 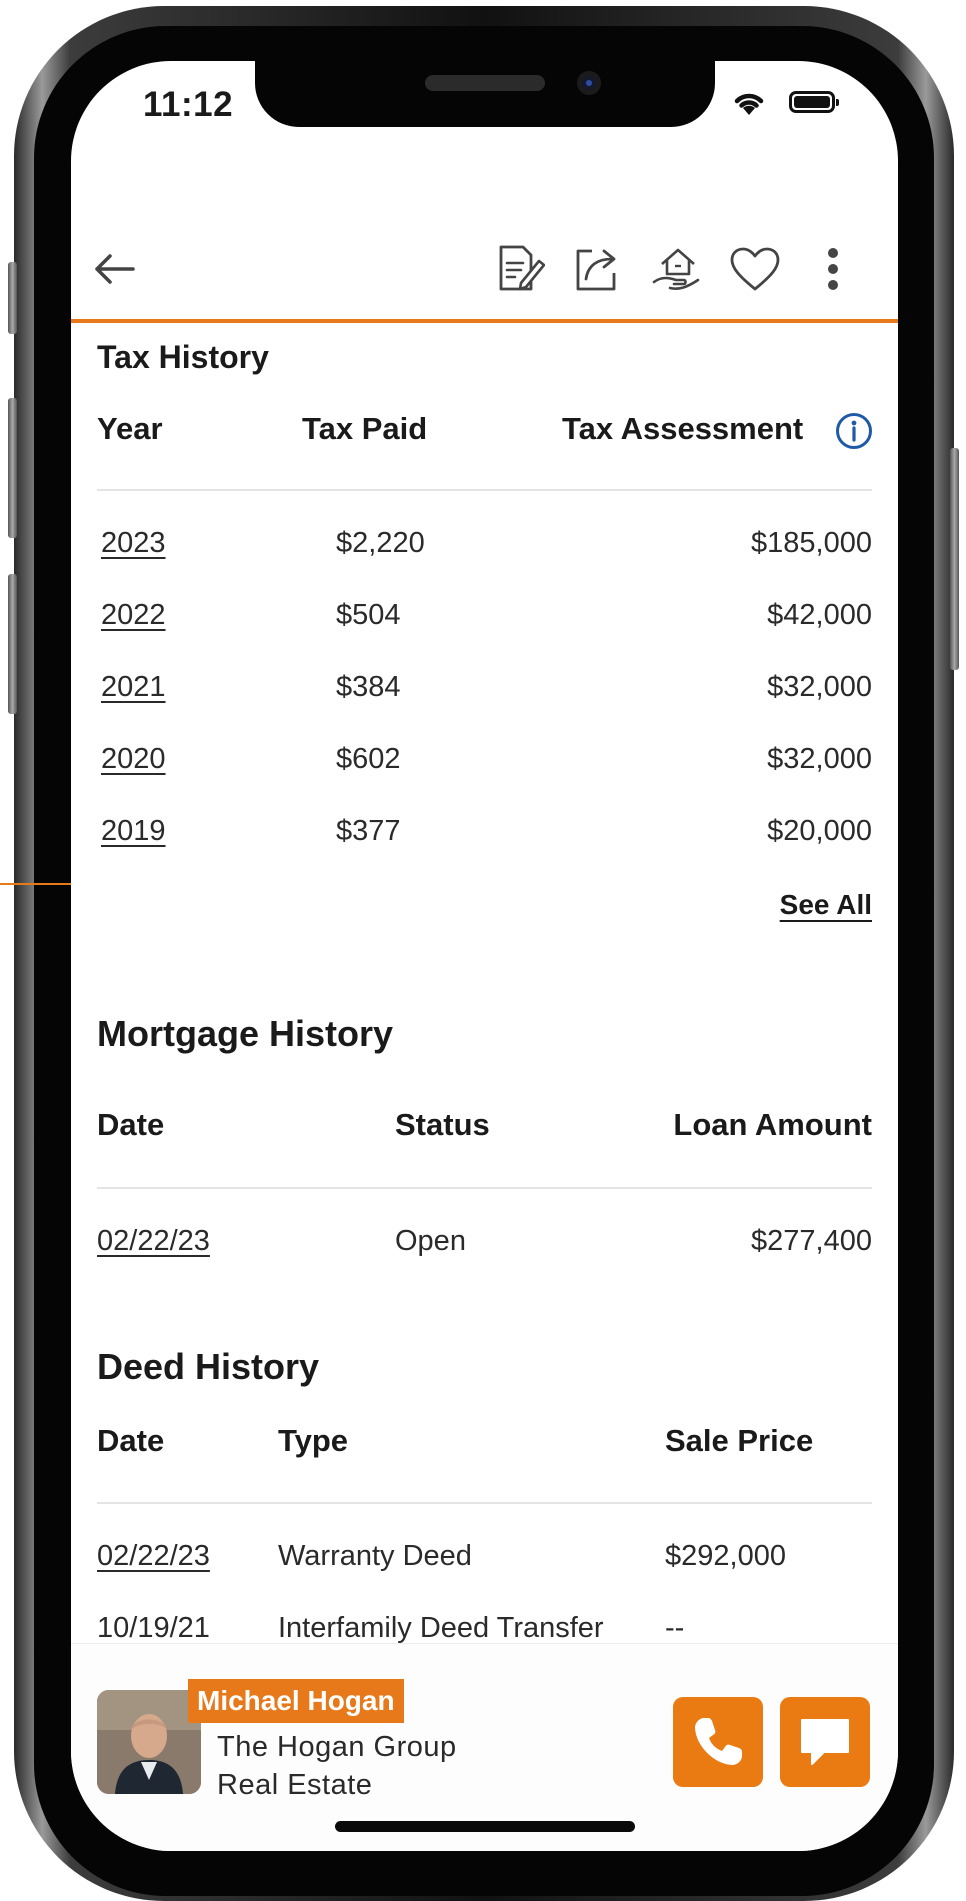 I want to click on agent-name: Michael Hogan, so click(x=296, y=1701).